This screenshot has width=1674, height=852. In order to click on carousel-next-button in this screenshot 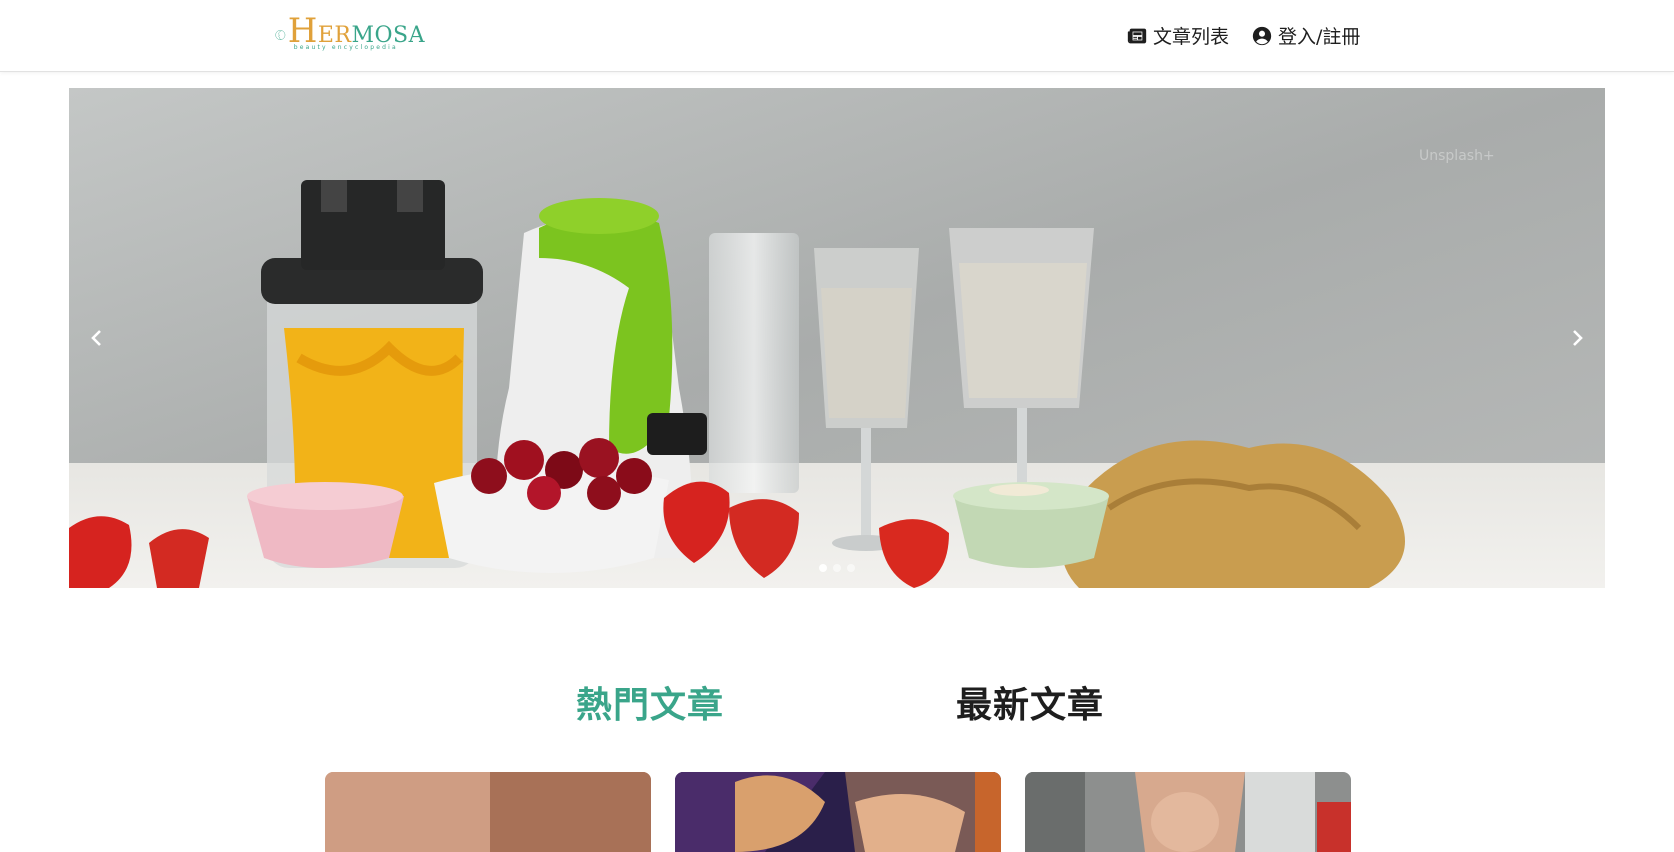, I will do `click(1577, 338)`.